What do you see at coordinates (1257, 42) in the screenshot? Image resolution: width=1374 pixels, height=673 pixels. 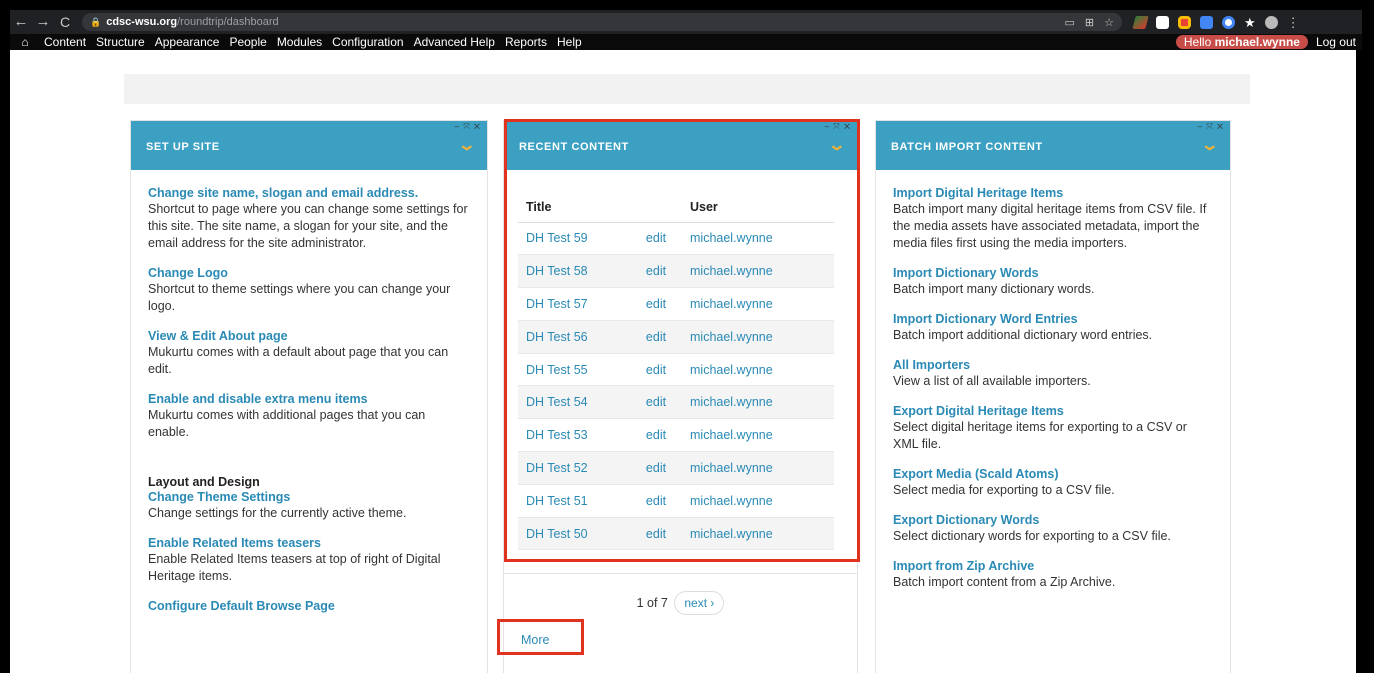 I see `hello-username: michael.wynne` at bounding box center [1257, 42].